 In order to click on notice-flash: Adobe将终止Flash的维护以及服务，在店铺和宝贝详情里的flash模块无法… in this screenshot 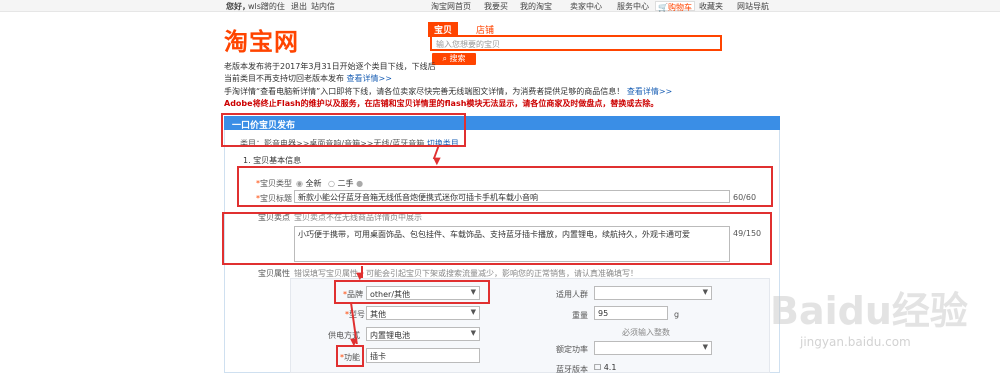, I will do `click(441, 103)`.